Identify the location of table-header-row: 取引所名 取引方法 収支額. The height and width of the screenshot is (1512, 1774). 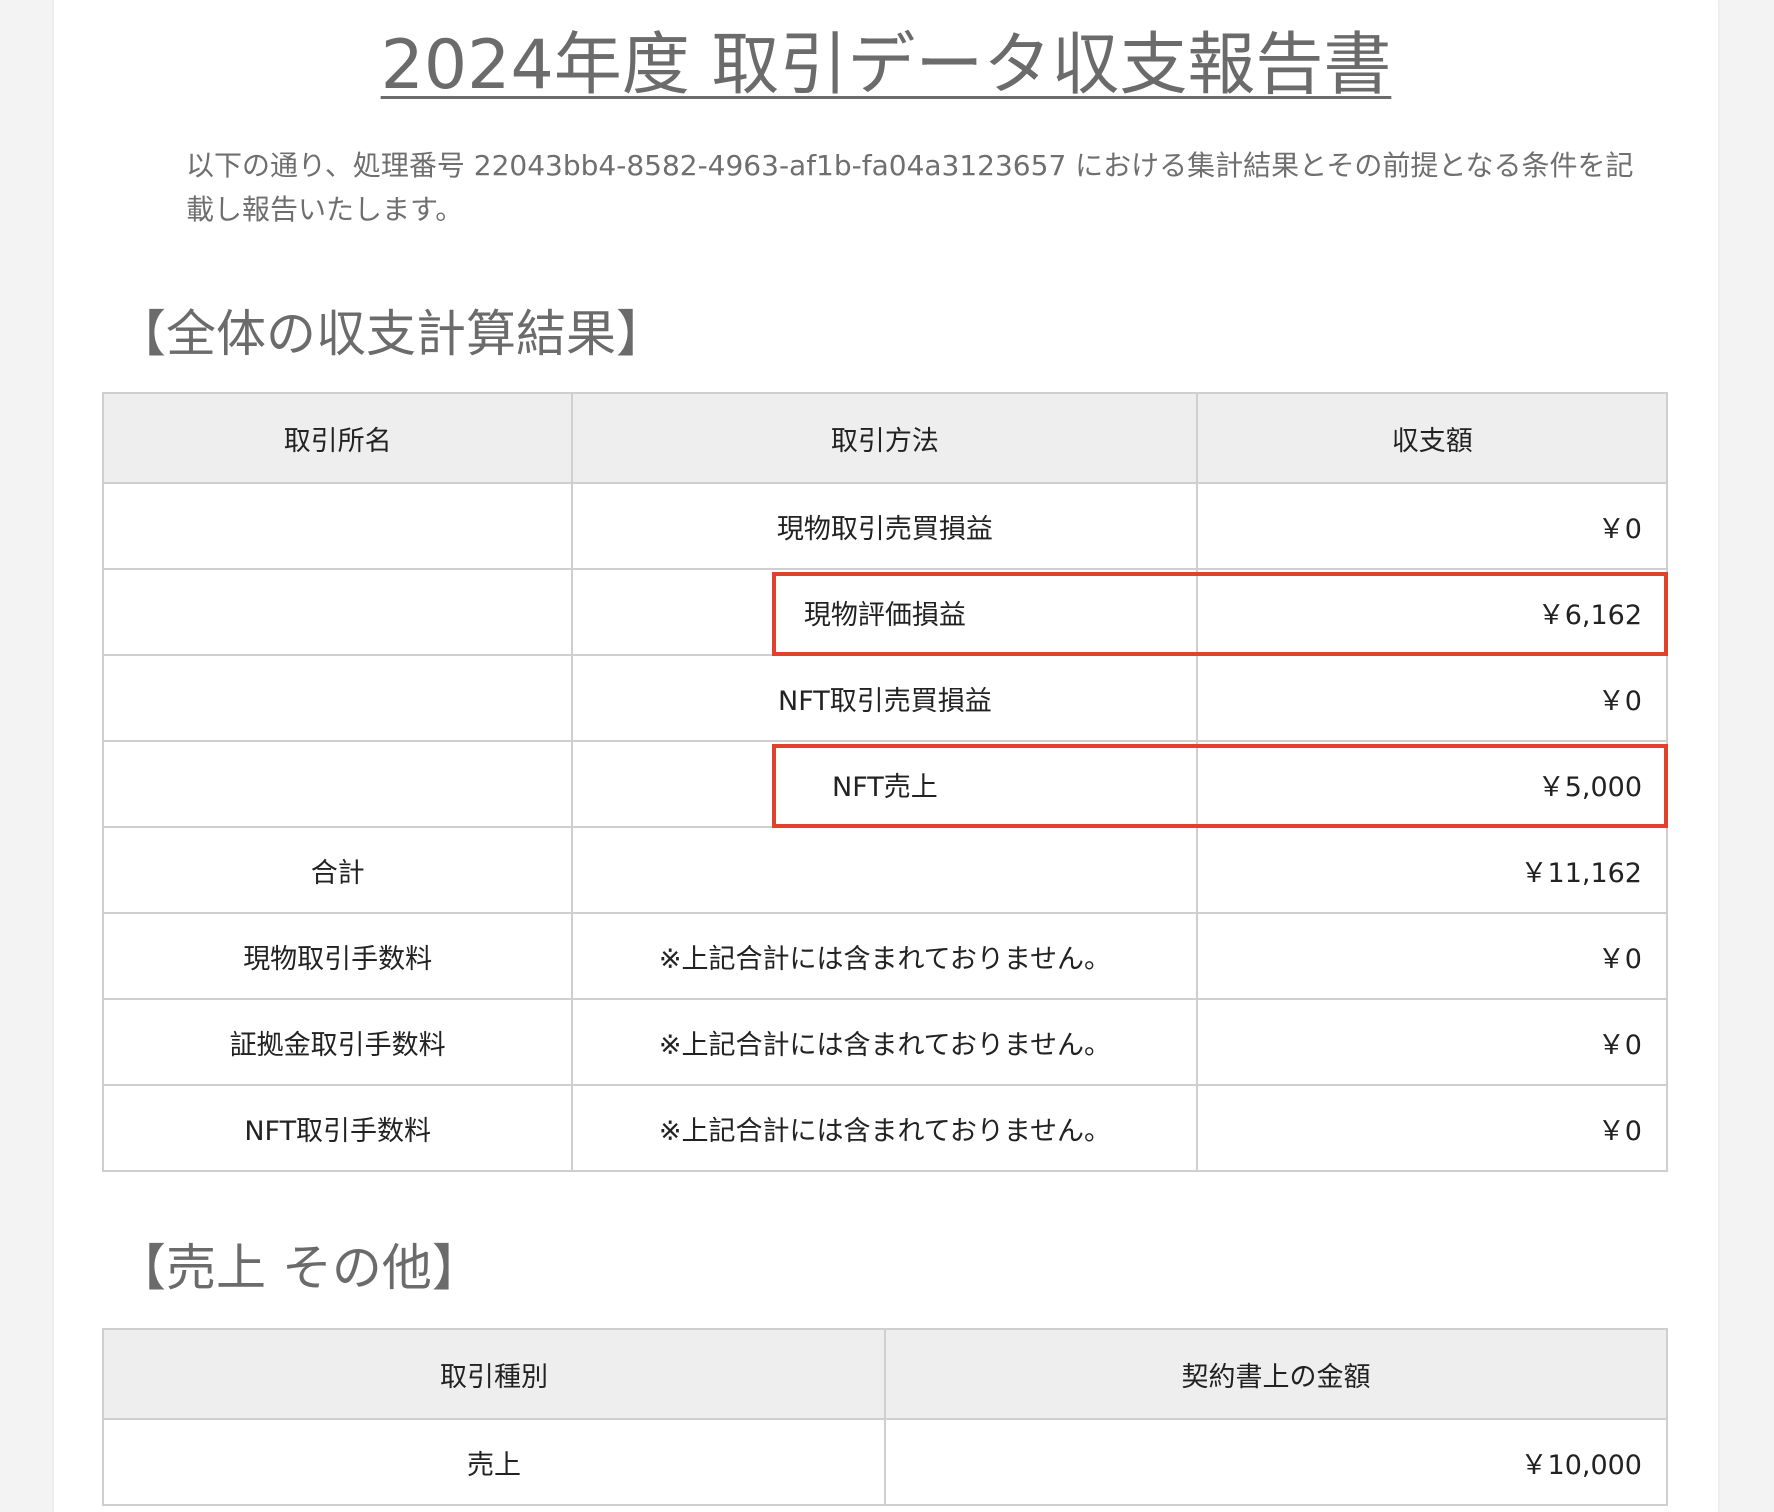
(884, 438).